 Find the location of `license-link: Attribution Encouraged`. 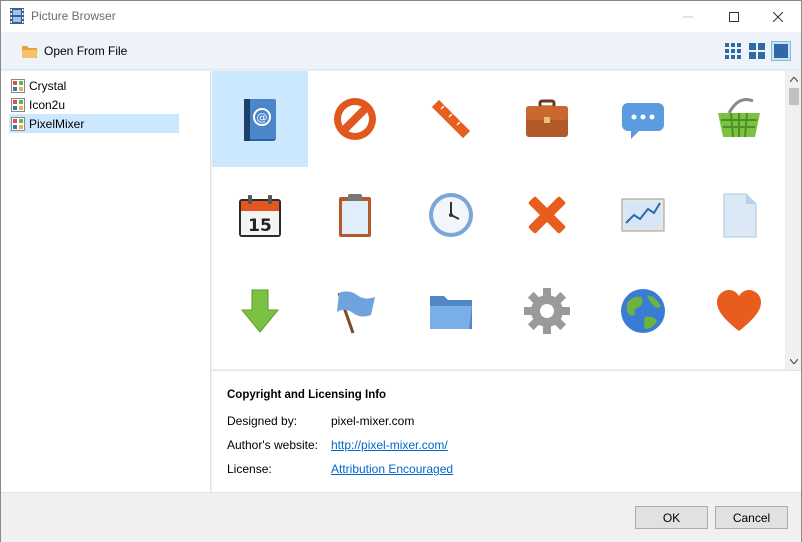

license-link: Attribution Encouraged is located at coordinates (392, 469).